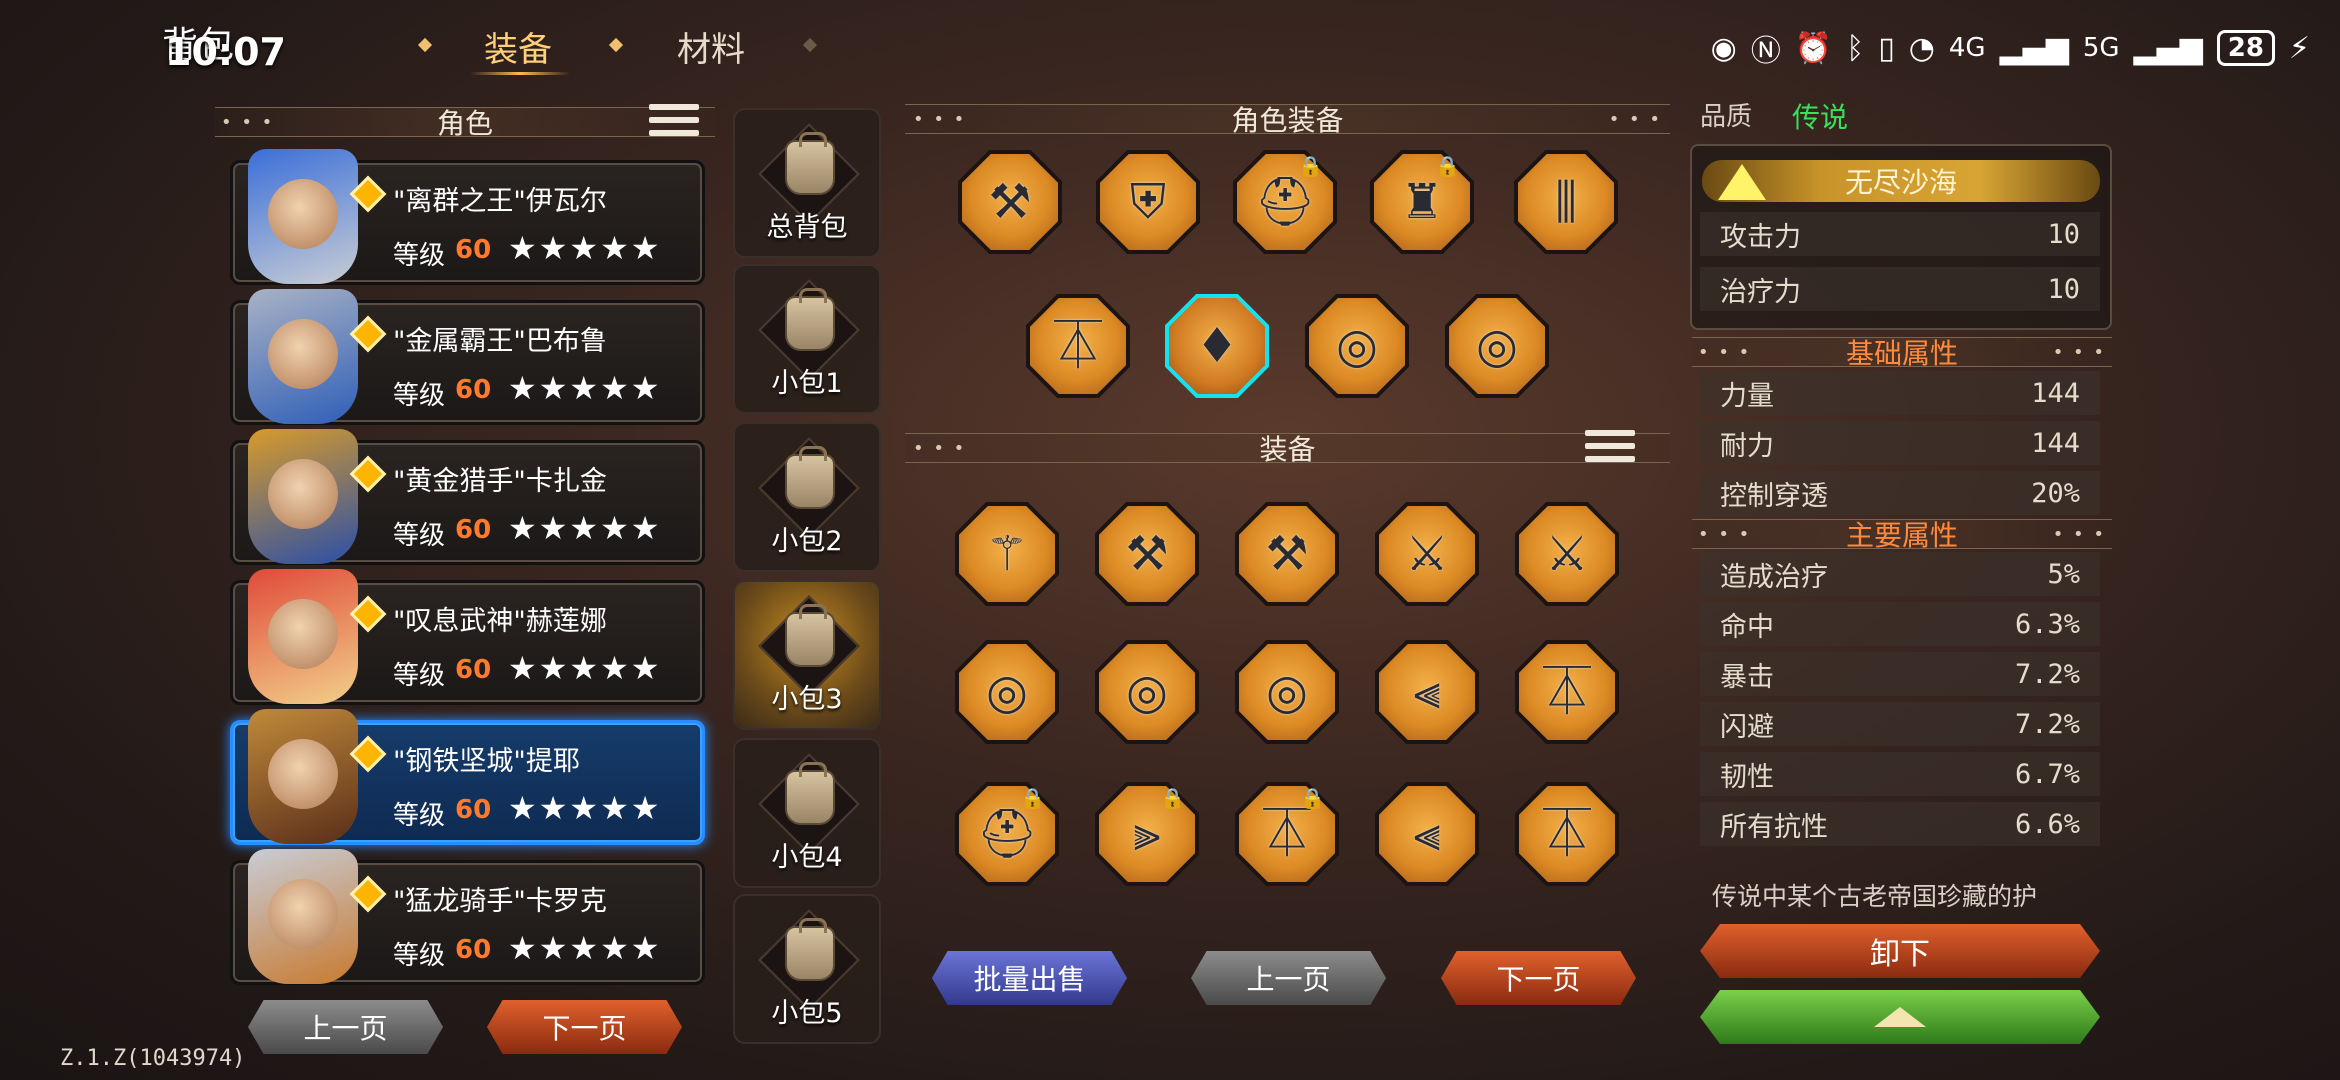 This screenshot has height=1080, width=2340. Describe the element at coordinates (500, 901) in the screenshot. I see `character-name: "猛龙骑手"卡罗克` at that location.